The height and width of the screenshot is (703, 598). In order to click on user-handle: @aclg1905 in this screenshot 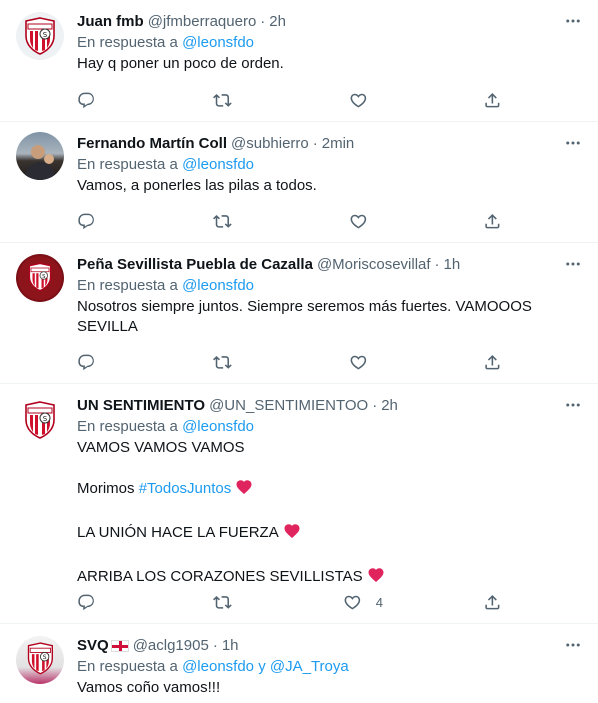, I will do `click(171, 646)`.